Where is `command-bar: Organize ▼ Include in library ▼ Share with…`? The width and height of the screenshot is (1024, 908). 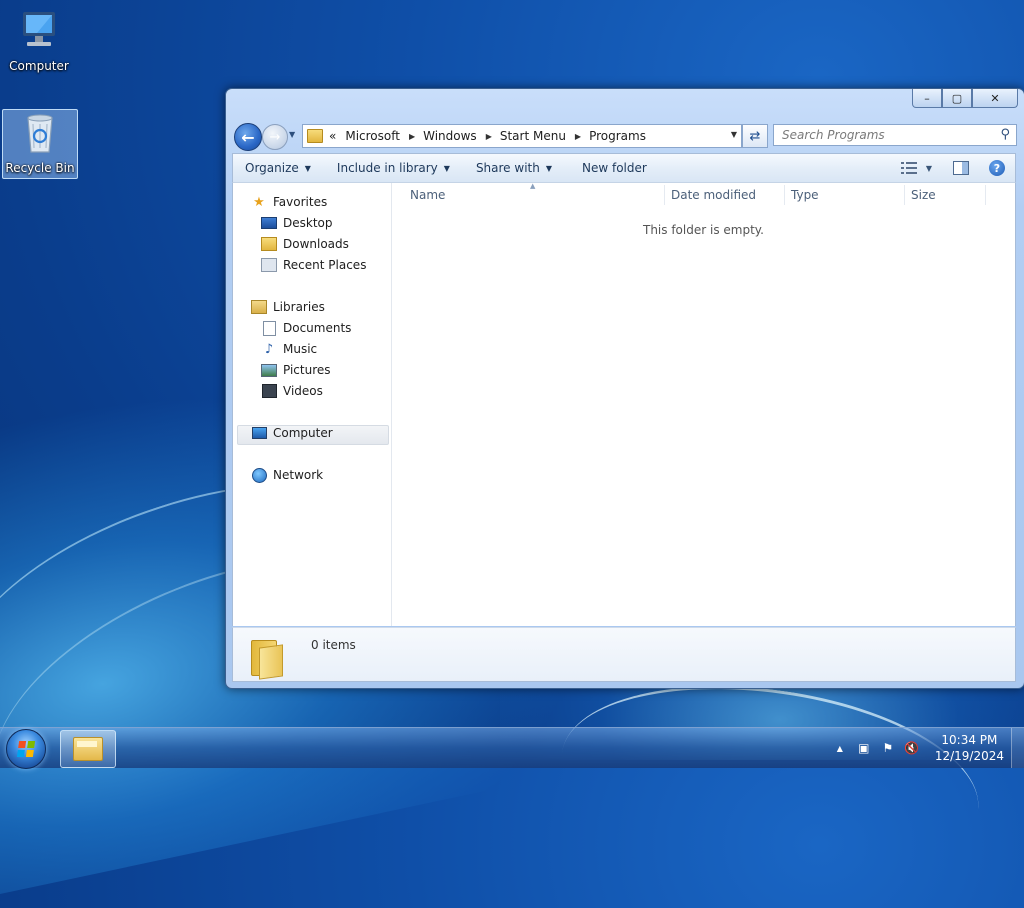 command-bar: Organize ▼ Include in library ▼ Share with… is located at coordinates (624, 168).